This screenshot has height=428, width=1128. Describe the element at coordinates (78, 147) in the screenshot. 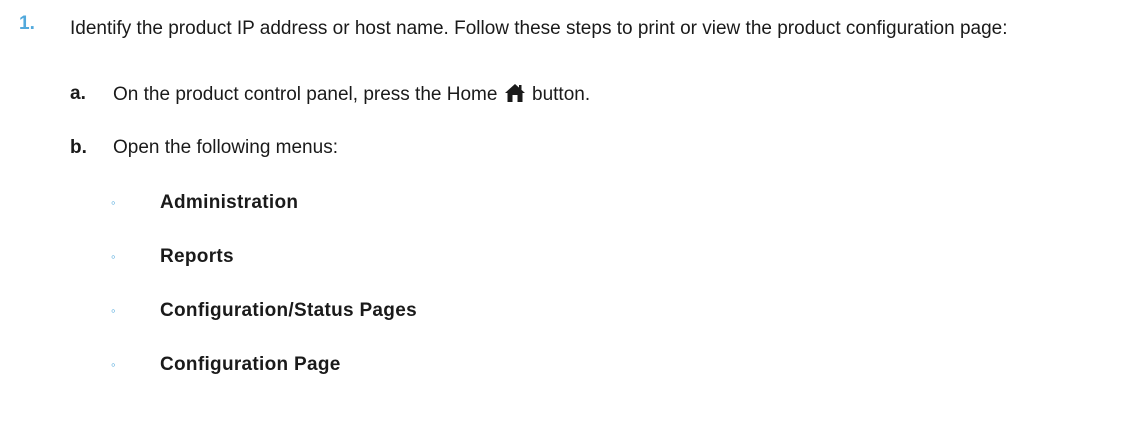

I see `substep-letter: b.` at that location.